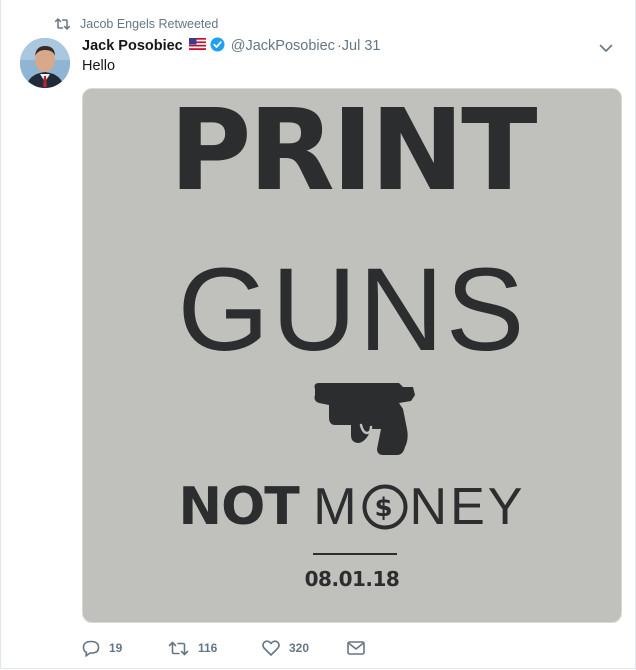 This screenshot has width=636, height=670. I want to click on envelope-icon, so click(356, 648).